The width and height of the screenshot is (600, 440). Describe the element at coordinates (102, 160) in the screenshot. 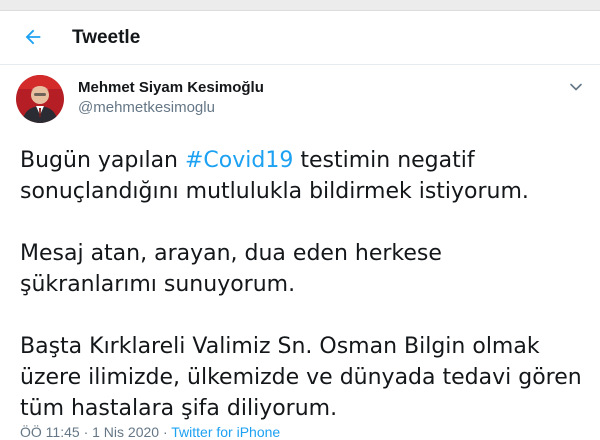

I see `tweet-text-segment: Bugün yapılan` at that location.